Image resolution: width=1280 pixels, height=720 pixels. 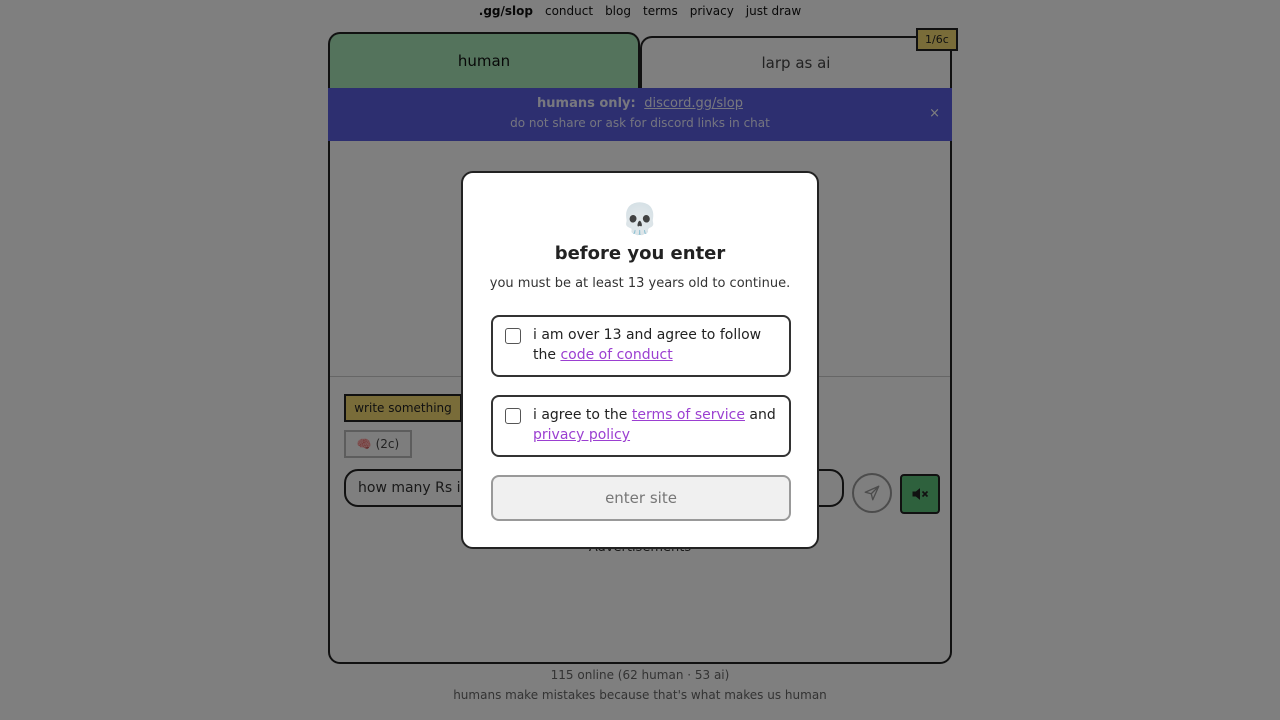 What do you see at coordinates (513, 336) in the screenshot?
I see `conduct-checkbox` at bounding box center [513, 336].